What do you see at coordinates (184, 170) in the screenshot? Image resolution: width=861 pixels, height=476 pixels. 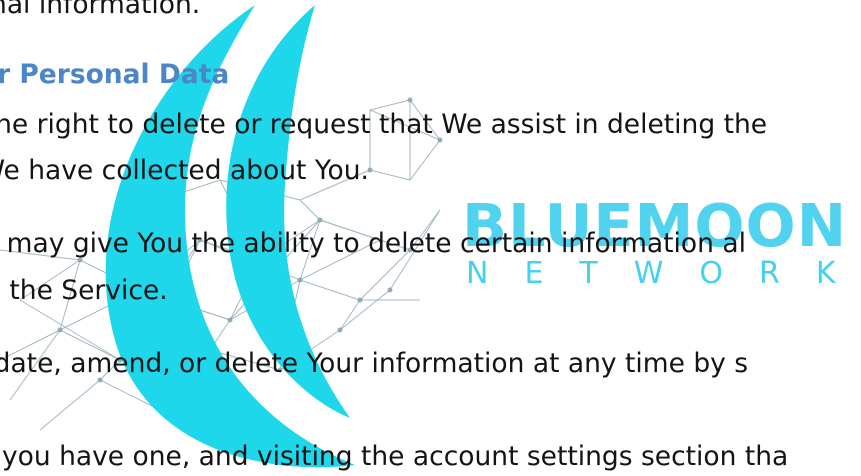 I see `text-line: t We have collected about You.` at bounding box center [184, 170].